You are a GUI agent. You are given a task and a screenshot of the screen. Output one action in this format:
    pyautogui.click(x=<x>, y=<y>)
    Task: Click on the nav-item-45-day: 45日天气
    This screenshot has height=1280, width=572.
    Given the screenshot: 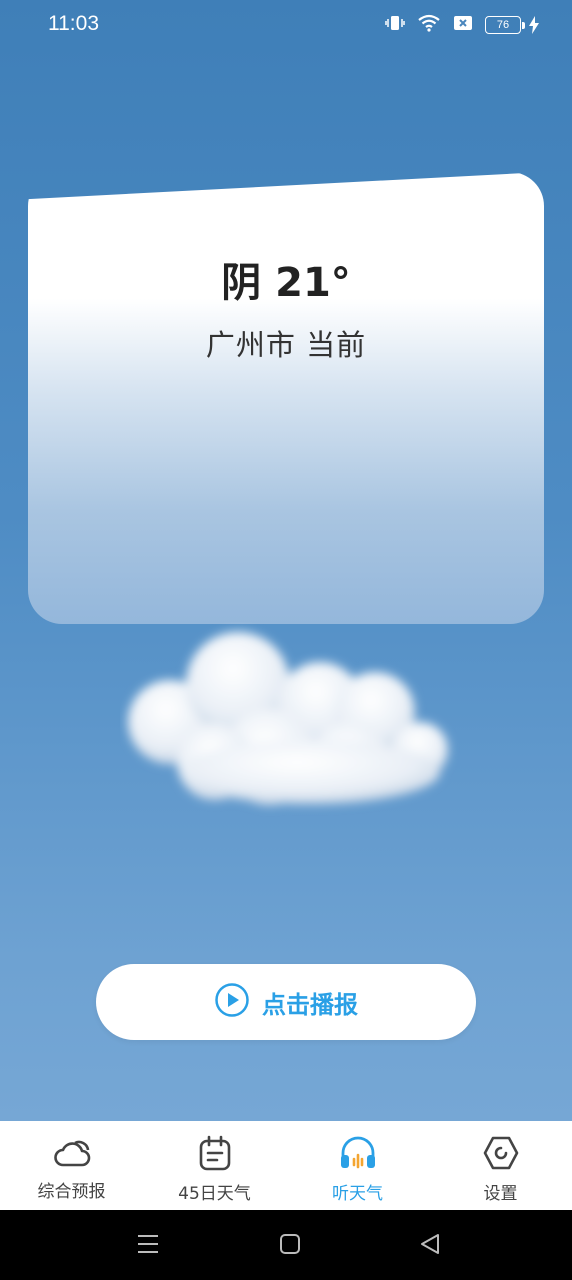 What is the action you would take?
    pyautogui.click(x=214, y=1165)
    